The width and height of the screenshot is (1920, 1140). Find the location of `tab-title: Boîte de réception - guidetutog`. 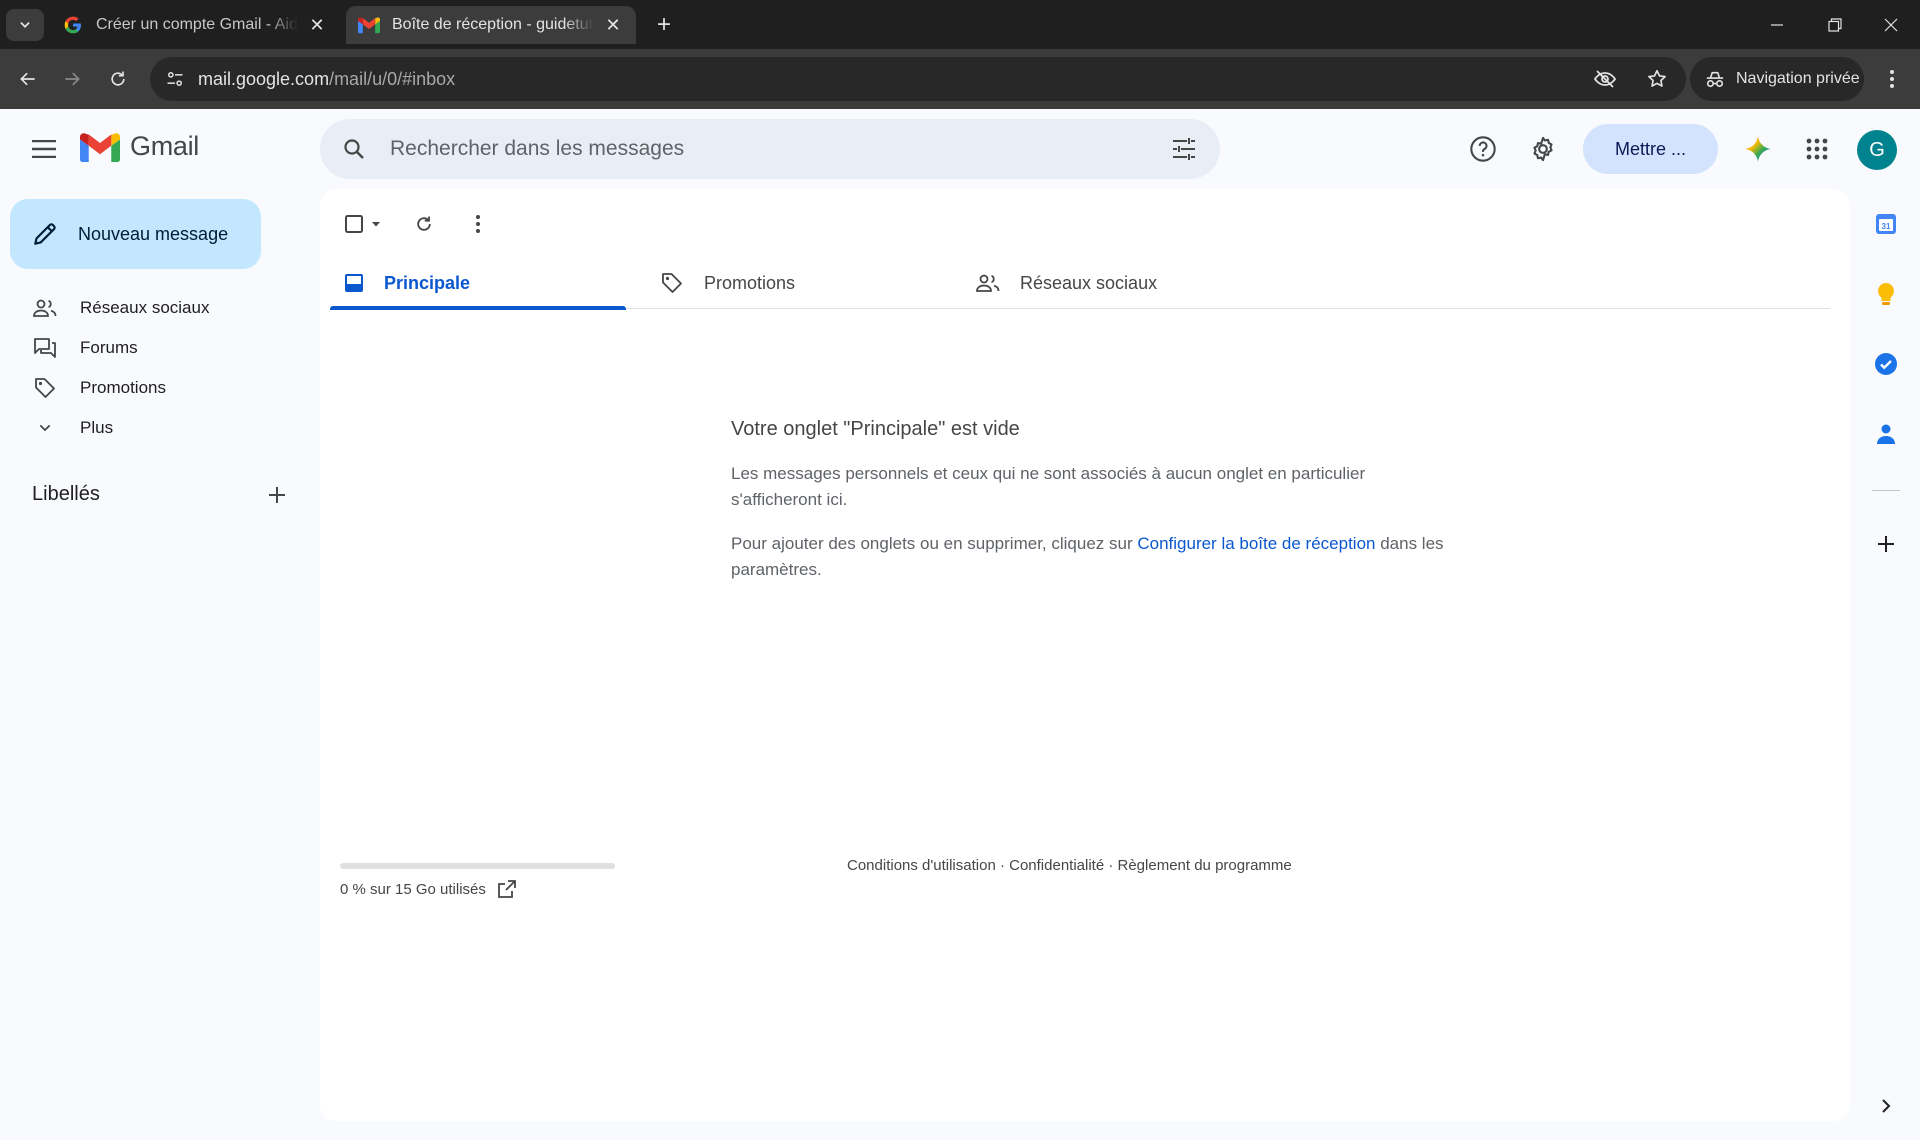

tab-title: Boîte de réception - guidetutog is located at coordinates (493, 24).